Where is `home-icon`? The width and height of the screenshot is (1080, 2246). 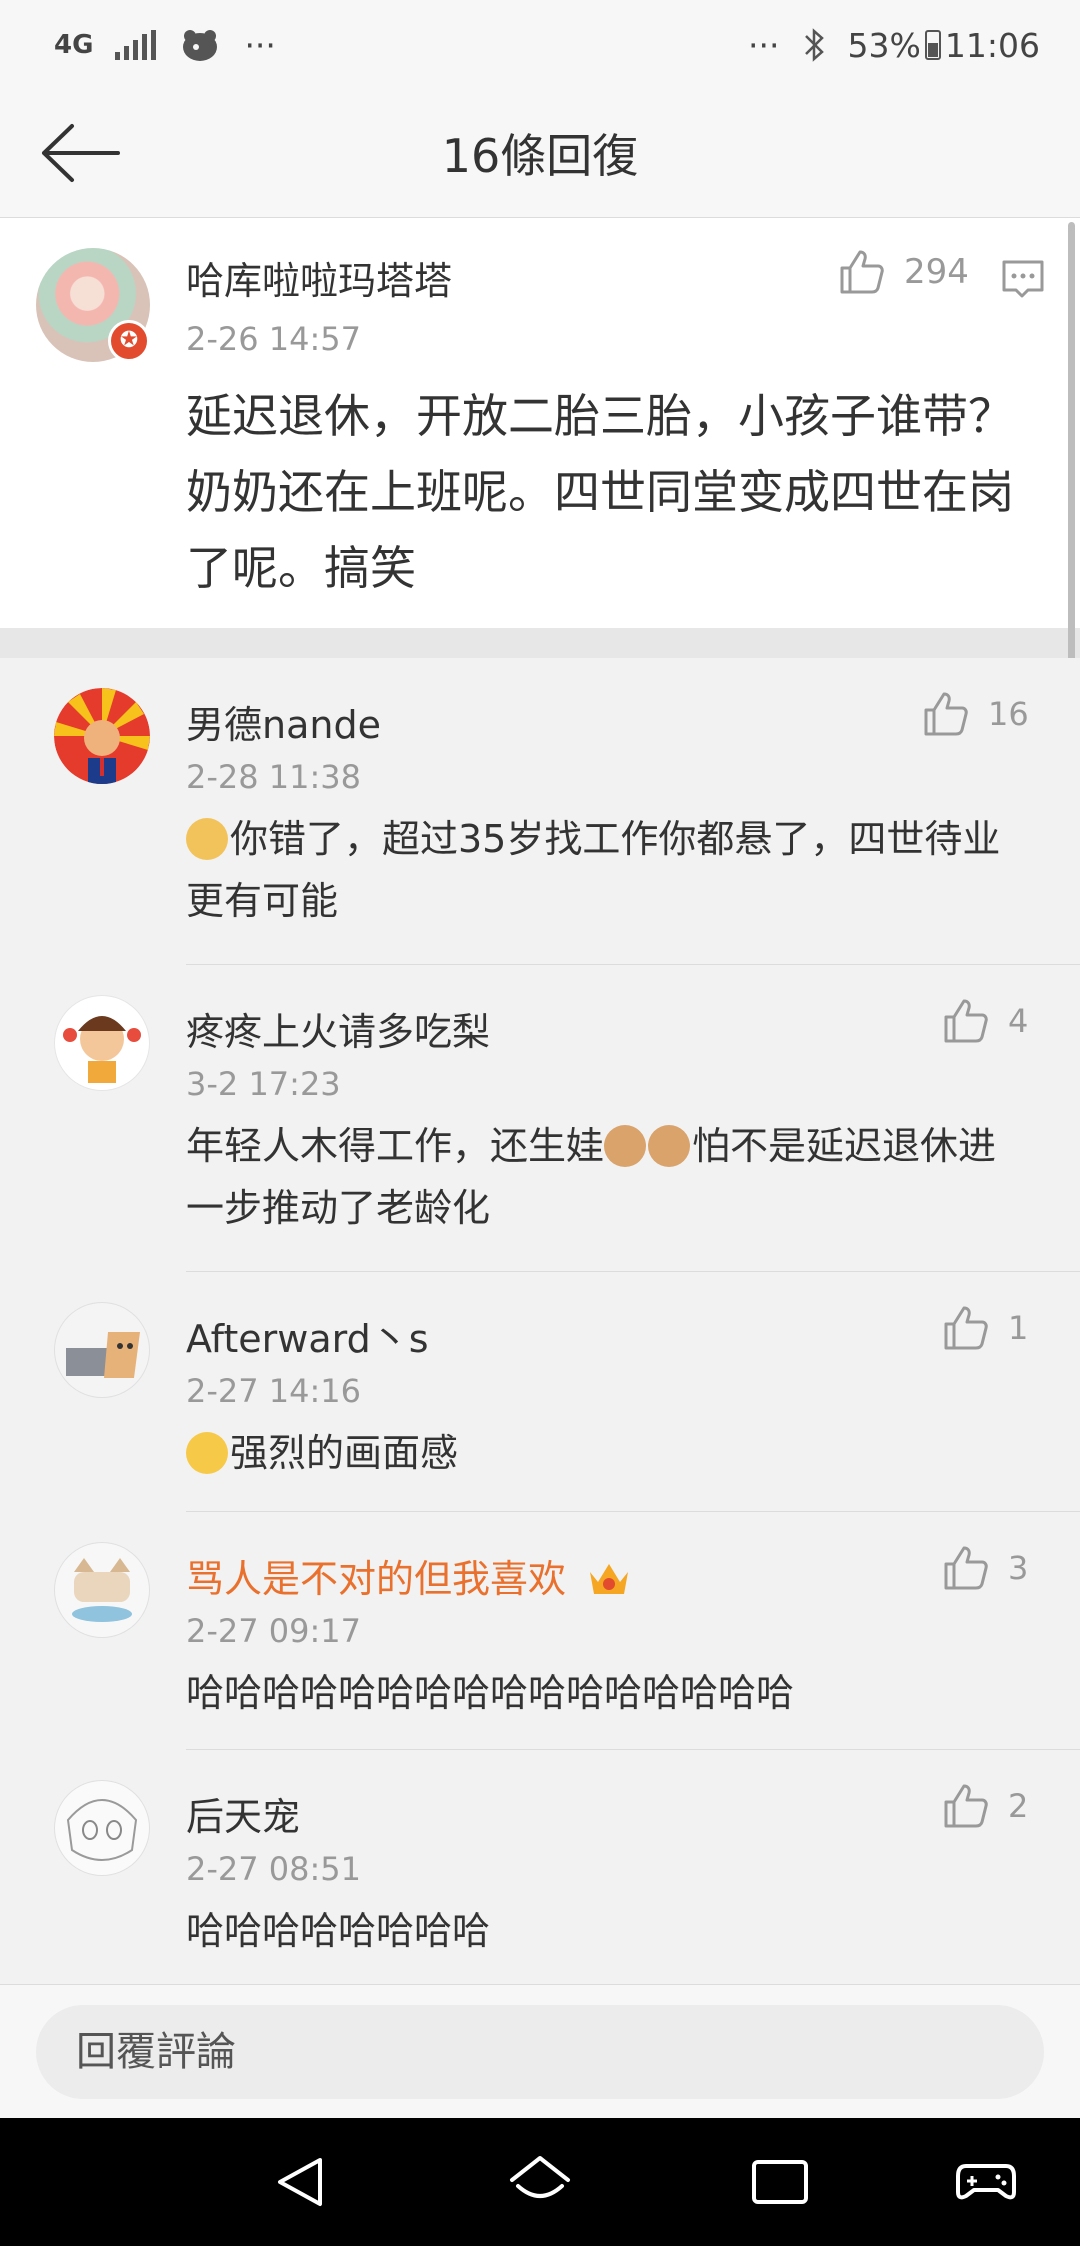 home-icon is located at coordinates (540, 2182).